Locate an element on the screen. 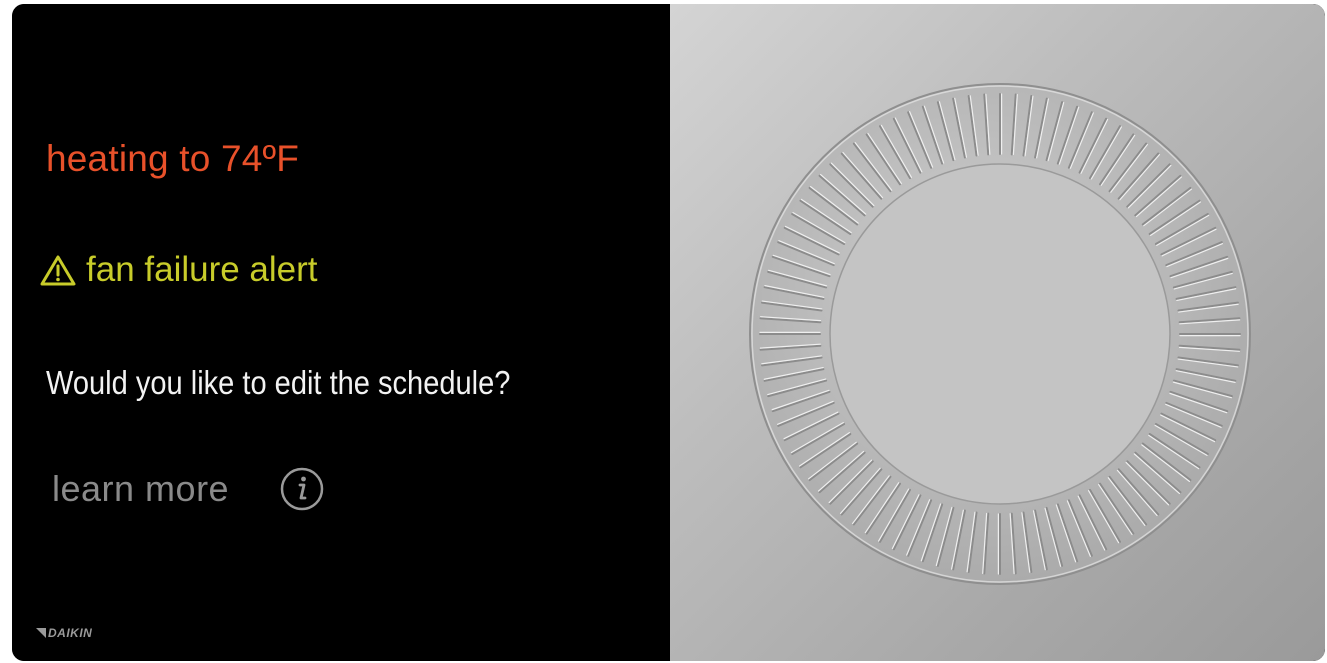 Image resolution: width=1327 pixels, height=663 pixels. fan-failure-alert: fan failure alert is located at coordinates (179, 270).